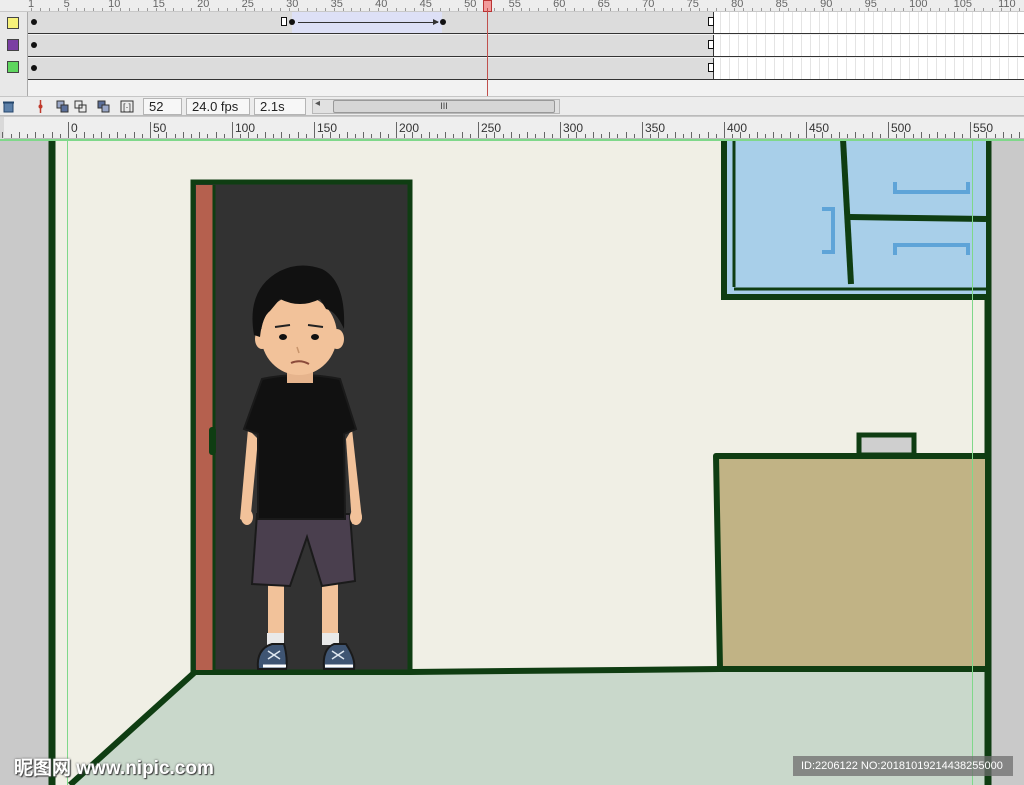  I want to click on scroll-left-arrow: ◂, so click(317, 103).